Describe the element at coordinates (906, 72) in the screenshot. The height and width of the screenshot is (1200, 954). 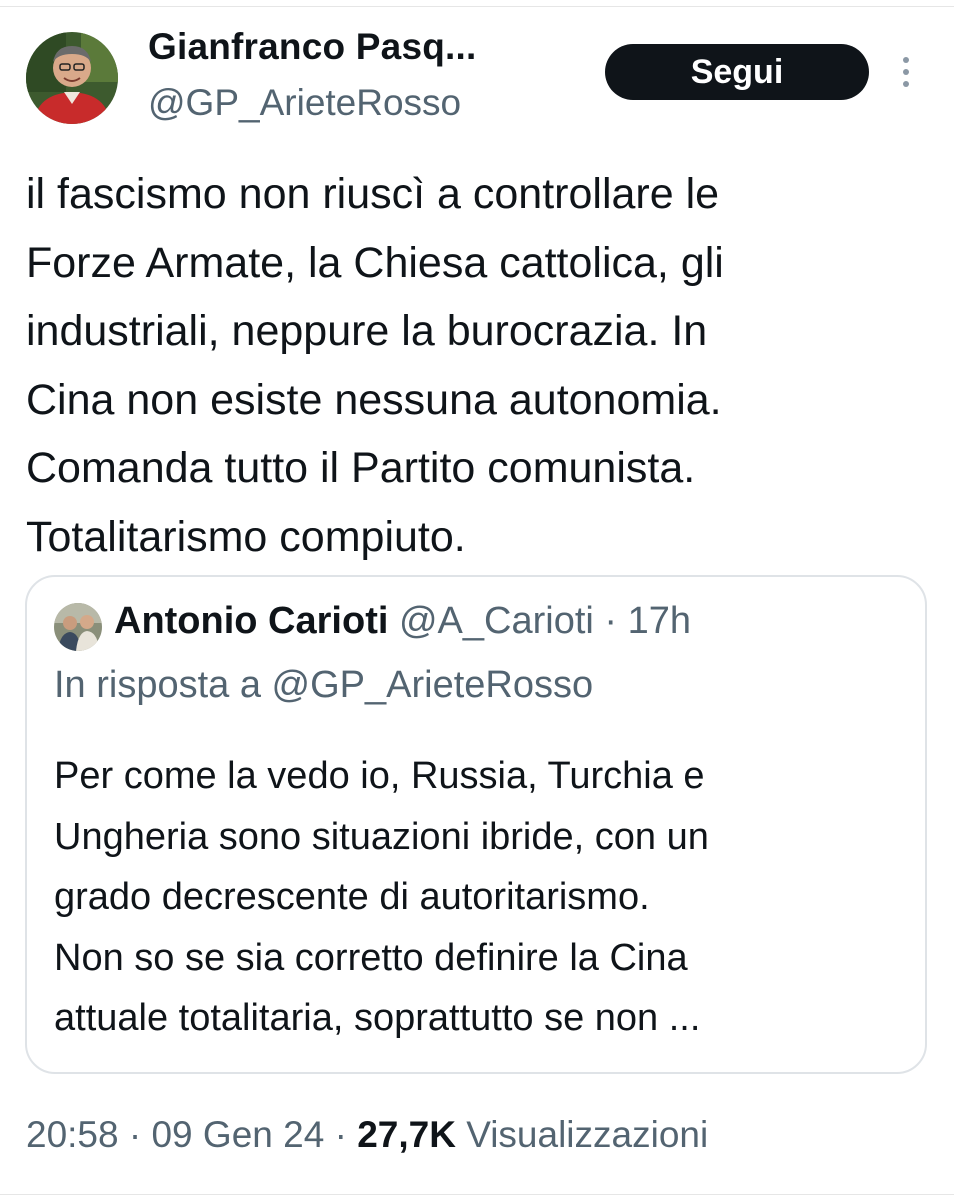
I see `more-vertical-icon` at that location.